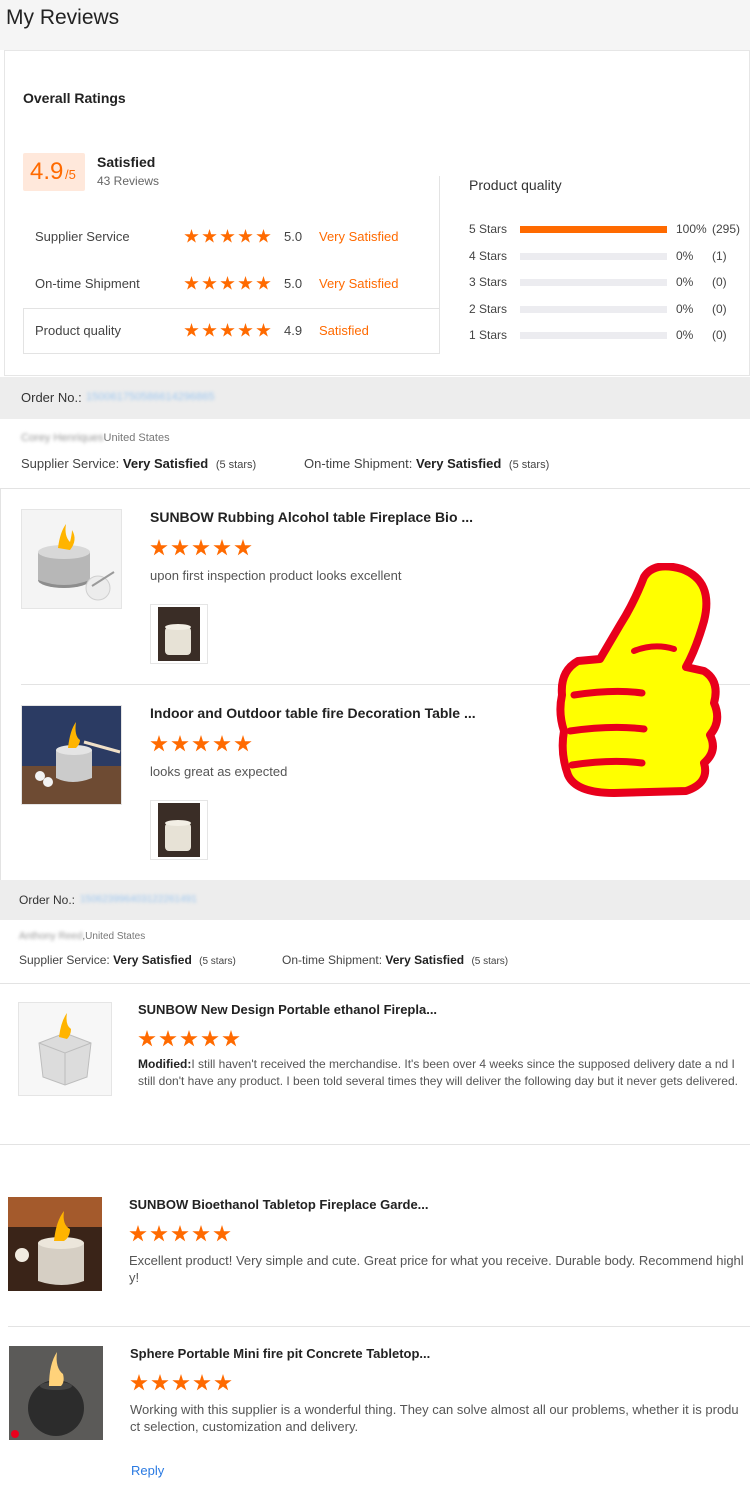 This screenshot has width=750, height=1500. Describe the element at coordinates (488, 308) in the screenshot. I see `quality-row-label: 2 Stars` at that location.